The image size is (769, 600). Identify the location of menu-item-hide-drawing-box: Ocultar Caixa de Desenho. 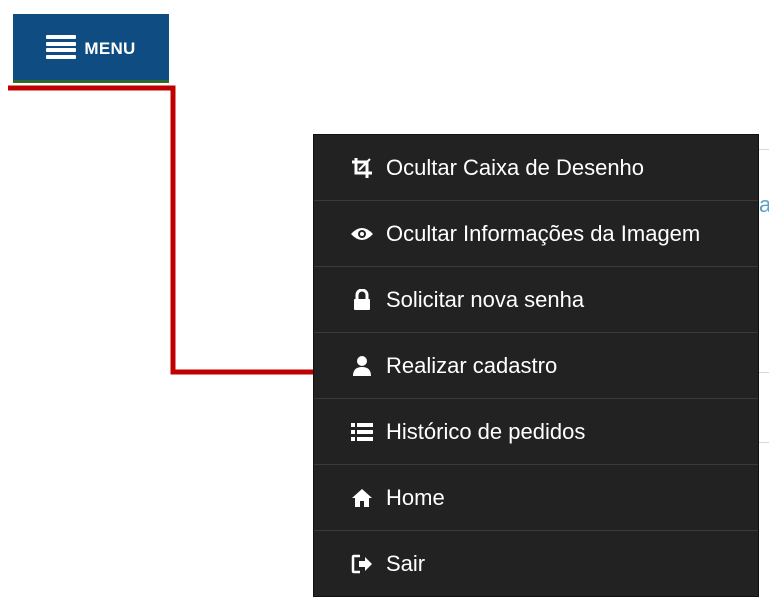
(536, 168).